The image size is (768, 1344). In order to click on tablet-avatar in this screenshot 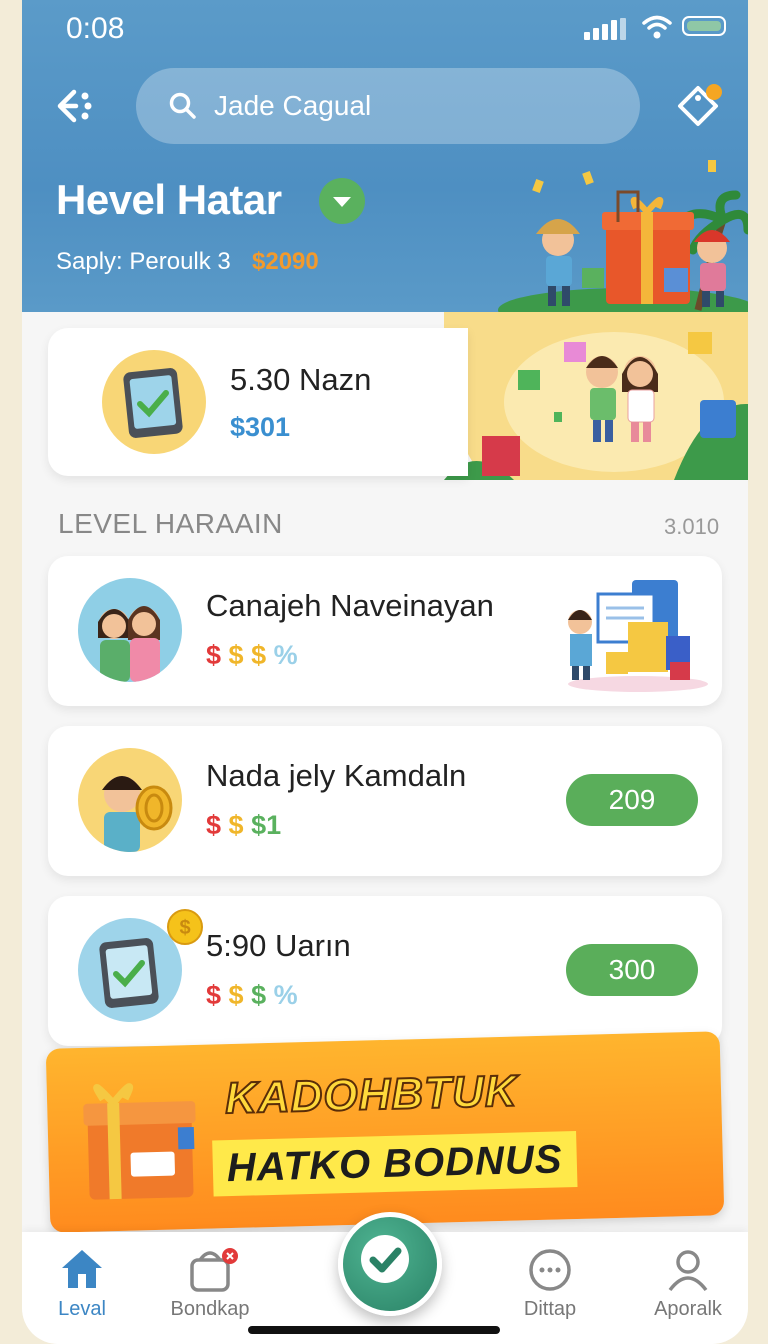, I will do `click(154, 402)`.